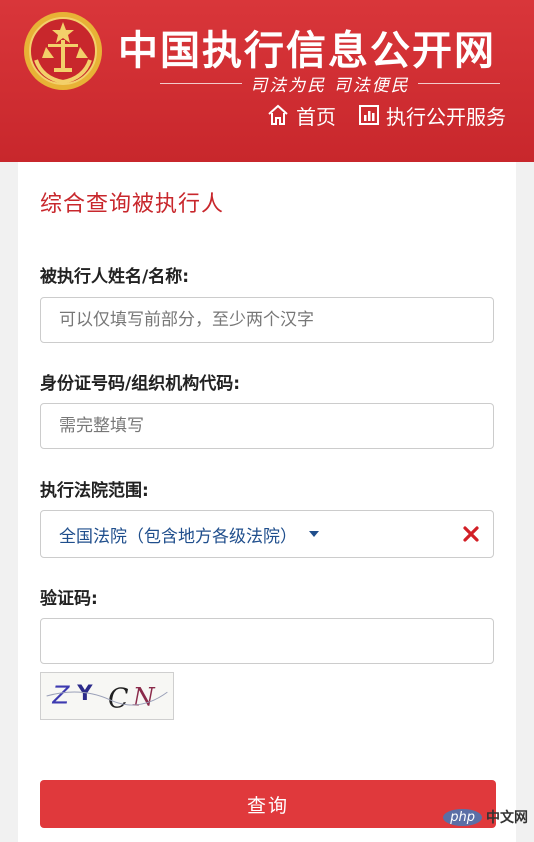  What do you see at coordinates (107, 696) in the screenshot?
I see `captcha-image: Z Y C N` at bounding box center [107, 696].